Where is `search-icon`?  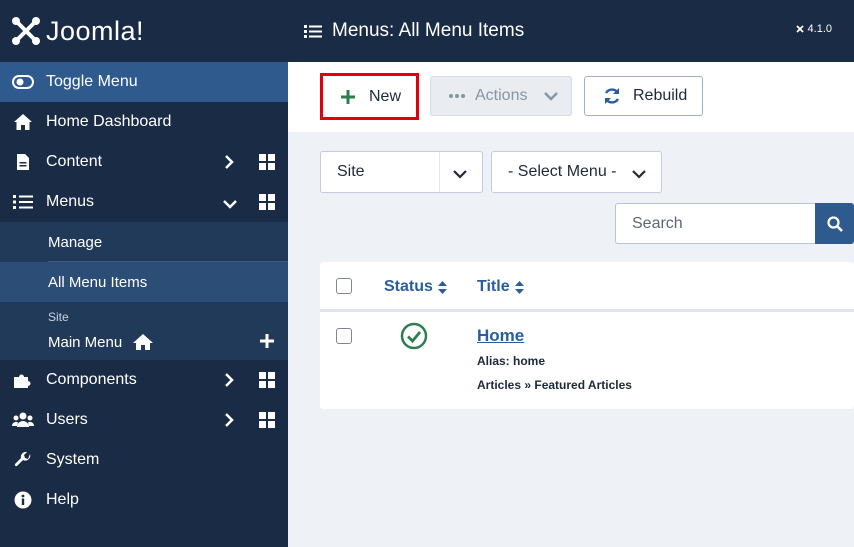
search-icon is located at coordinates (834, 223).